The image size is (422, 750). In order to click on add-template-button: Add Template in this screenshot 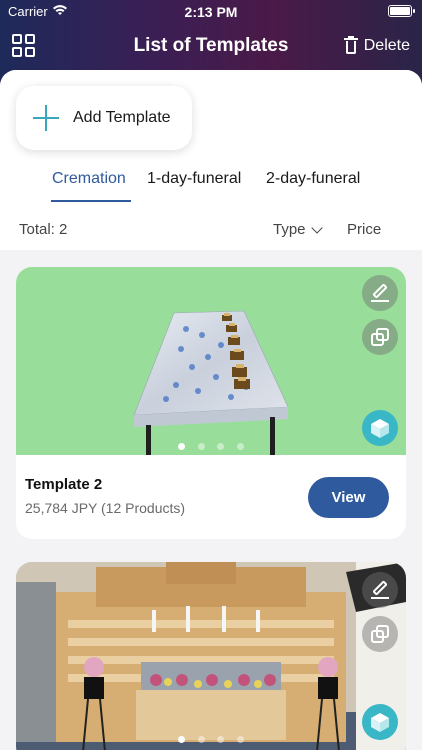, I will do `click(104, 118)`.